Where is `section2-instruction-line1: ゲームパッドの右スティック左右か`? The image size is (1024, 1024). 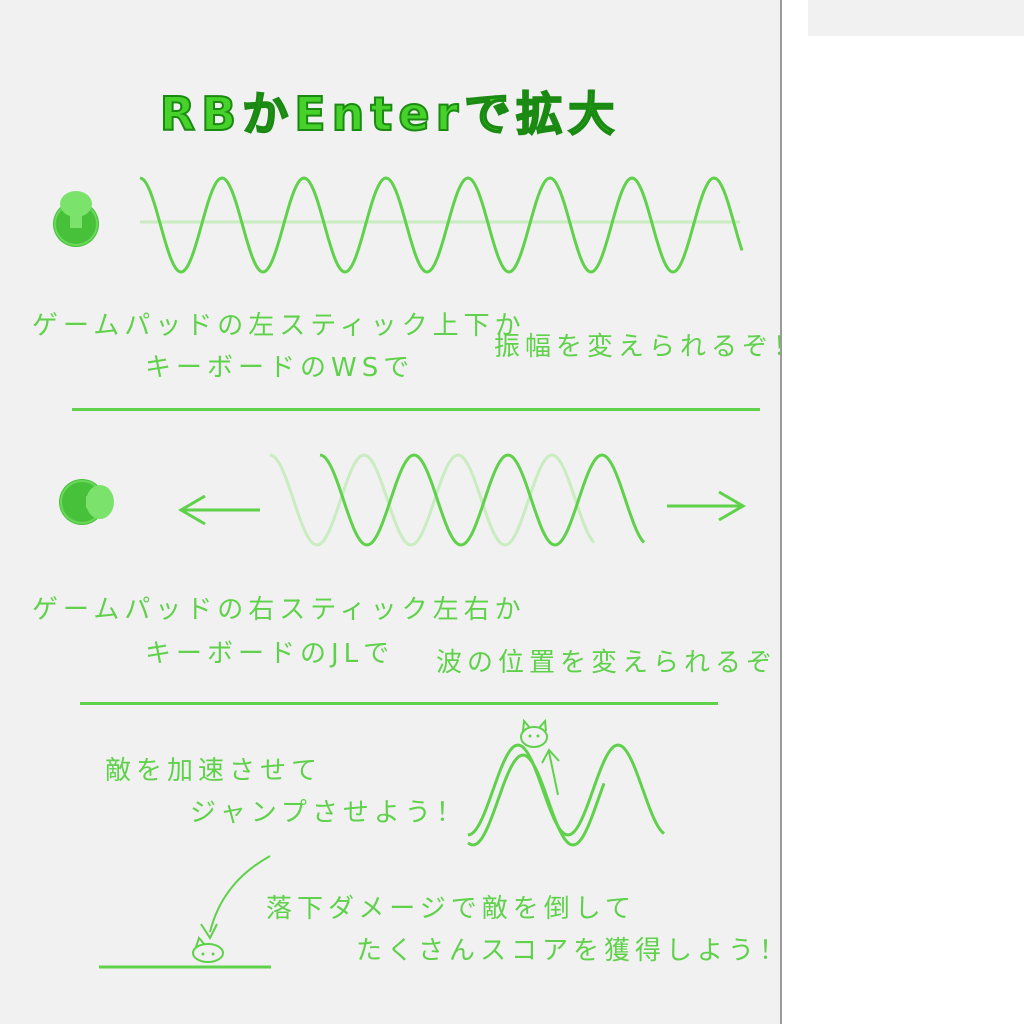 section2-instruction-line1: ゲームパッドの右スティック左右か is located at coordinates (279, 610).